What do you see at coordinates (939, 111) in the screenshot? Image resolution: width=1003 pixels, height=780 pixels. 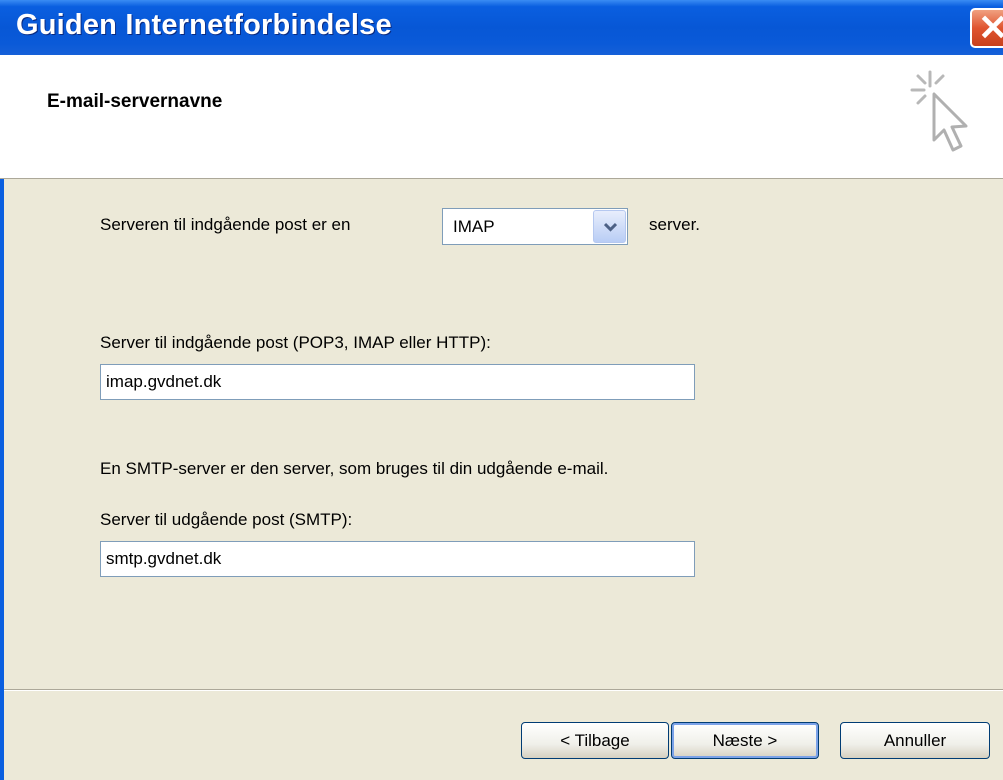 I see `wizard-cursor-icon` at bounding box center [939, 111].